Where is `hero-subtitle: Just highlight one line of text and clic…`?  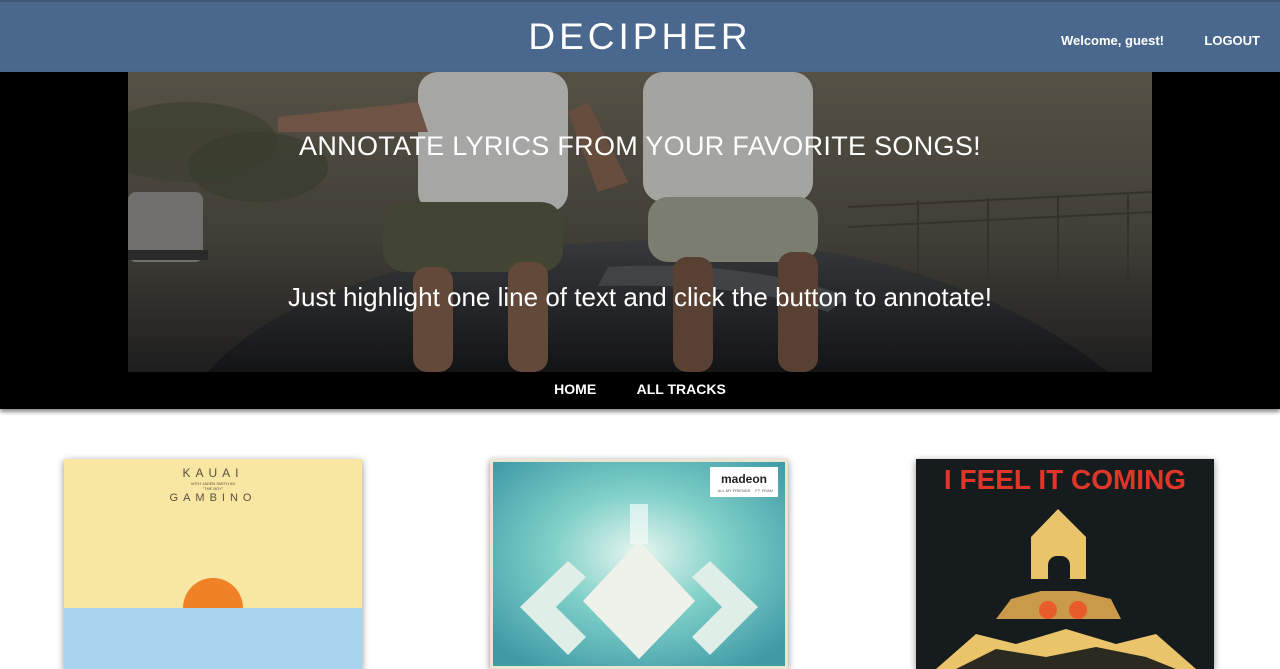
hero-subtitle: Just highlight one line of text and clic… is located at coordinates (640, 297).